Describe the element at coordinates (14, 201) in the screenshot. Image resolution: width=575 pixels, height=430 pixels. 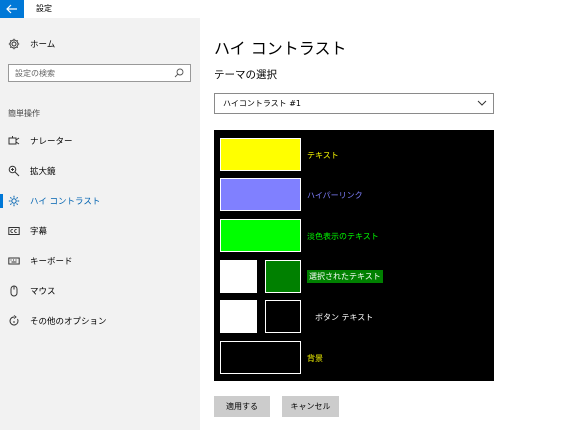
I see `high-contrast-icon` at that location.